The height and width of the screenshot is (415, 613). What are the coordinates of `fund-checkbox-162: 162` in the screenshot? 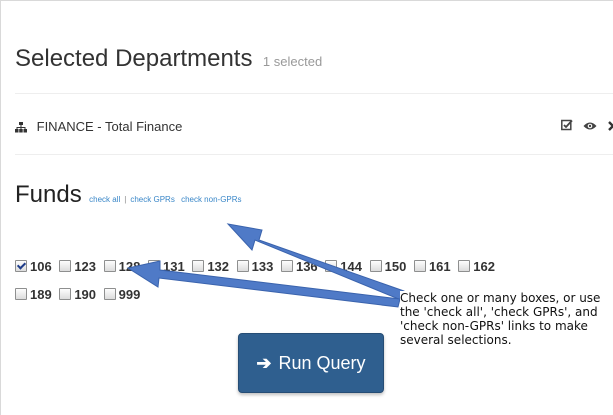 It's located at (476, 266).